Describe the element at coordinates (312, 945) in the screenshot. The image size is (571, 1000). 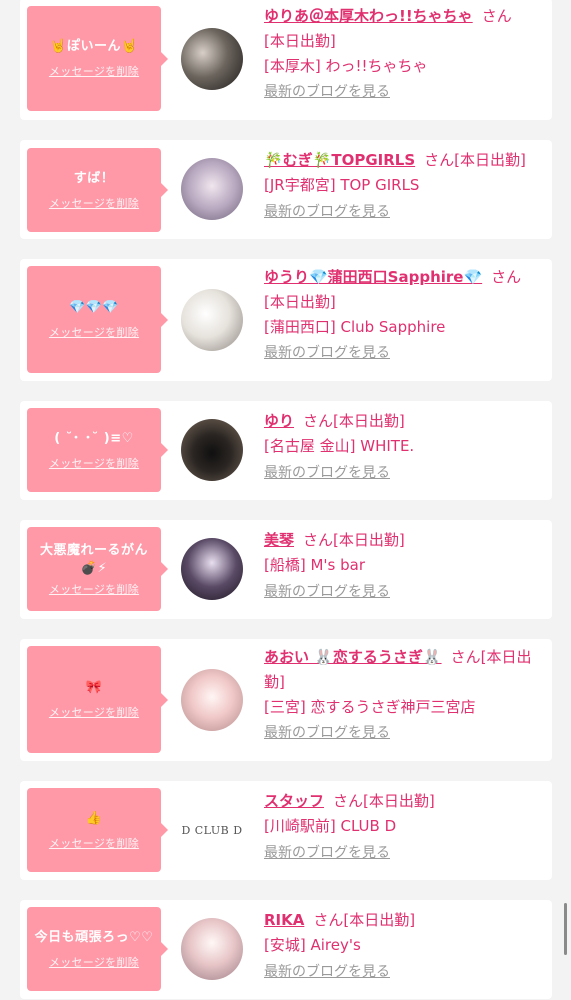
I see `shop-name: [安城] Airey's` at that location.